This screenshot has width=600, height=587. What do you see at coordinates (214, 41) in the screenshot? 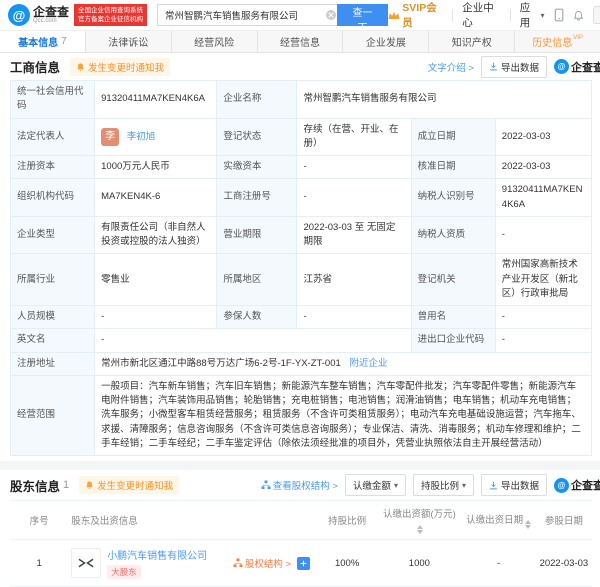
I see `tab-risk: 经营风险` at bounding box center [214, 41].